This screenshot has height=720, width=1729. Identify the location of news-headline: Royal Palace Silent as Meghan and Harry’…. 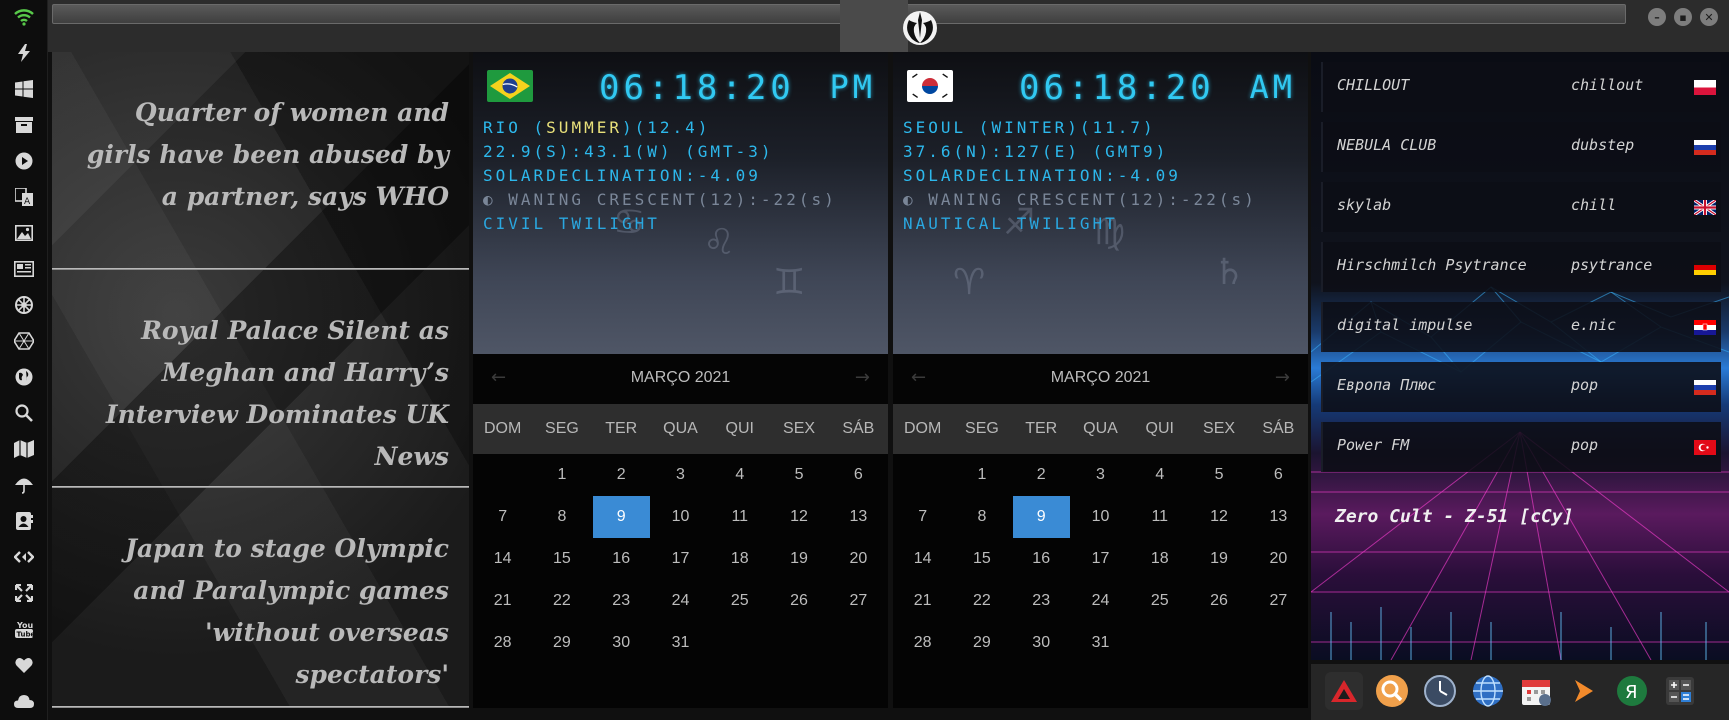
(264, 394).